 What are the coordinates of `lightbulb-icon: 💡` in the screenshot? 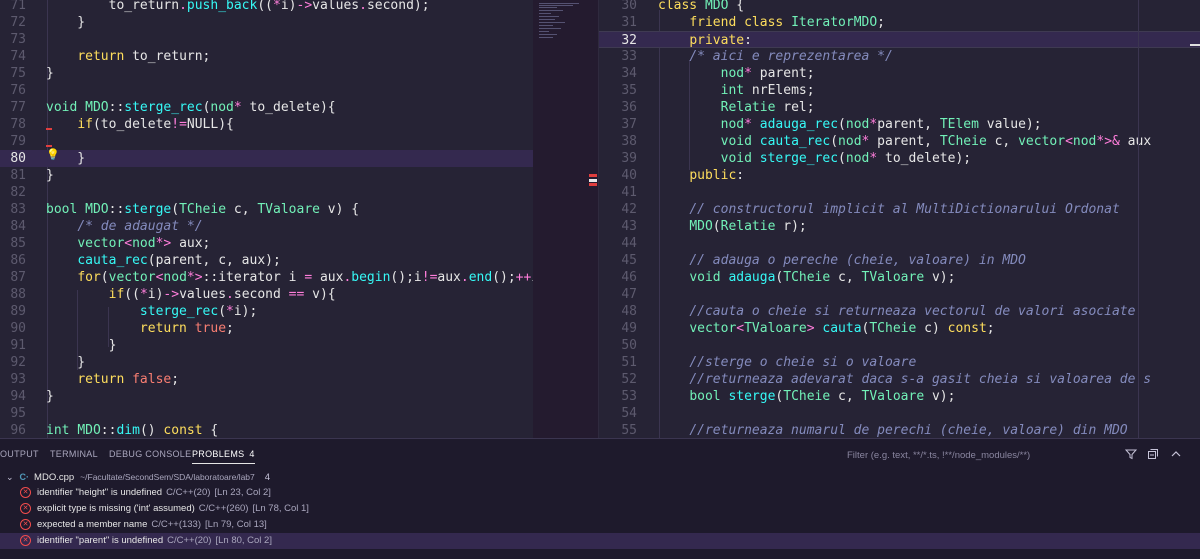 It's located at (53, 154).